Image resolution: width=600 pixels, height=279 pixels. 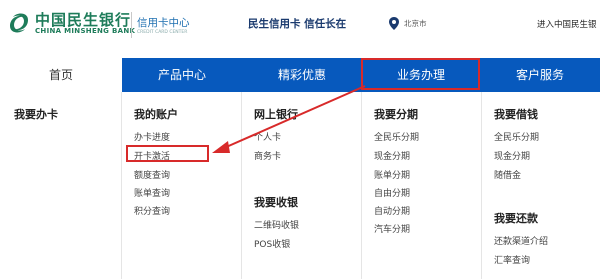 I want to click on link-exchange-rate: 汇率查询, so click(x=512, y=259).